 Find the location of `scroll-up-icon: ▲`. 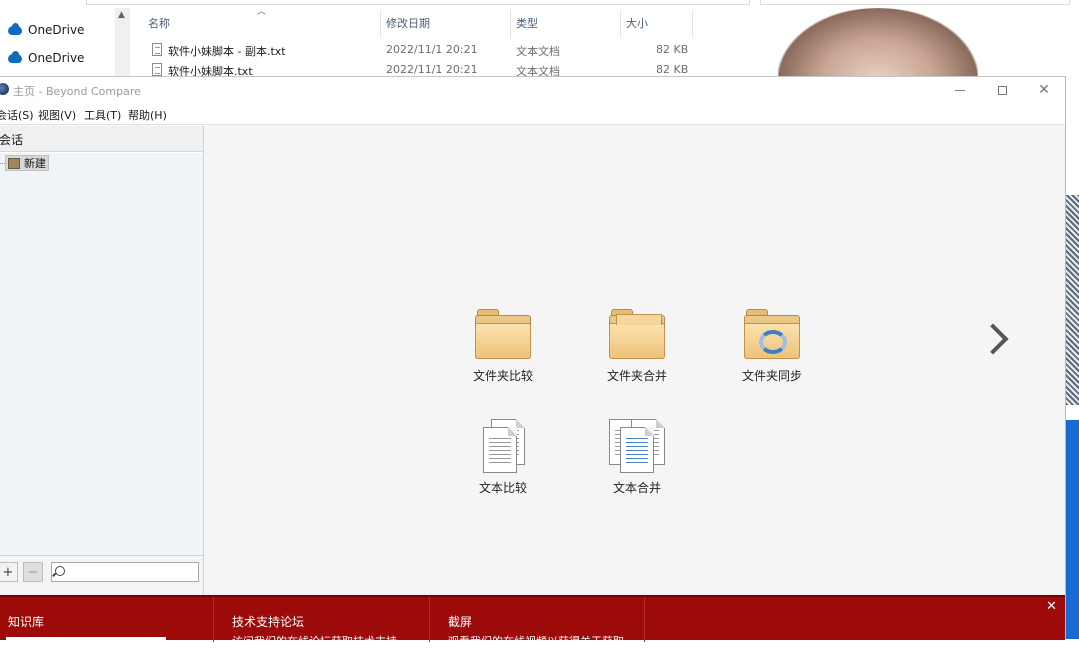

scroll-up-icon: ▲ is located at coordinates (121, 15).